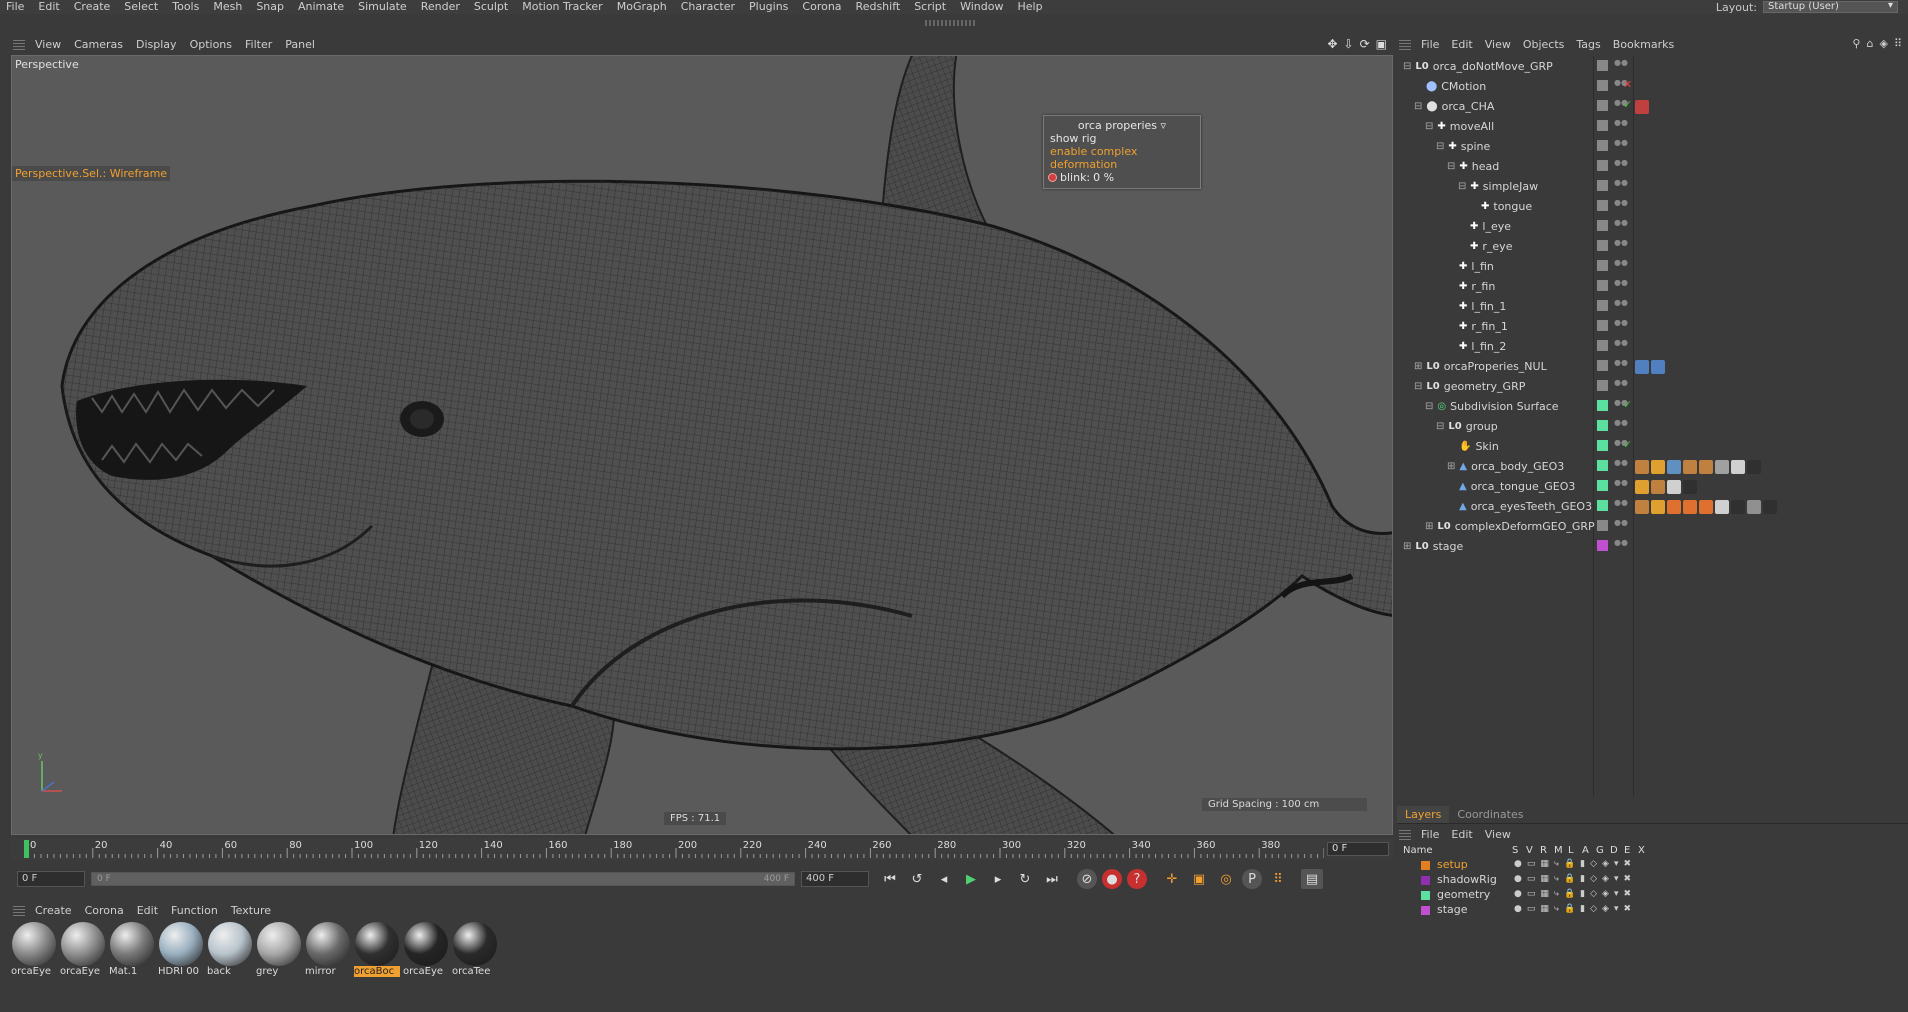 The width and height of the screenshot is (1908, 1012). Describe the element at coordinates (213, 44) in the screenshot. I see `viewport-menu-options: Options` at that location.